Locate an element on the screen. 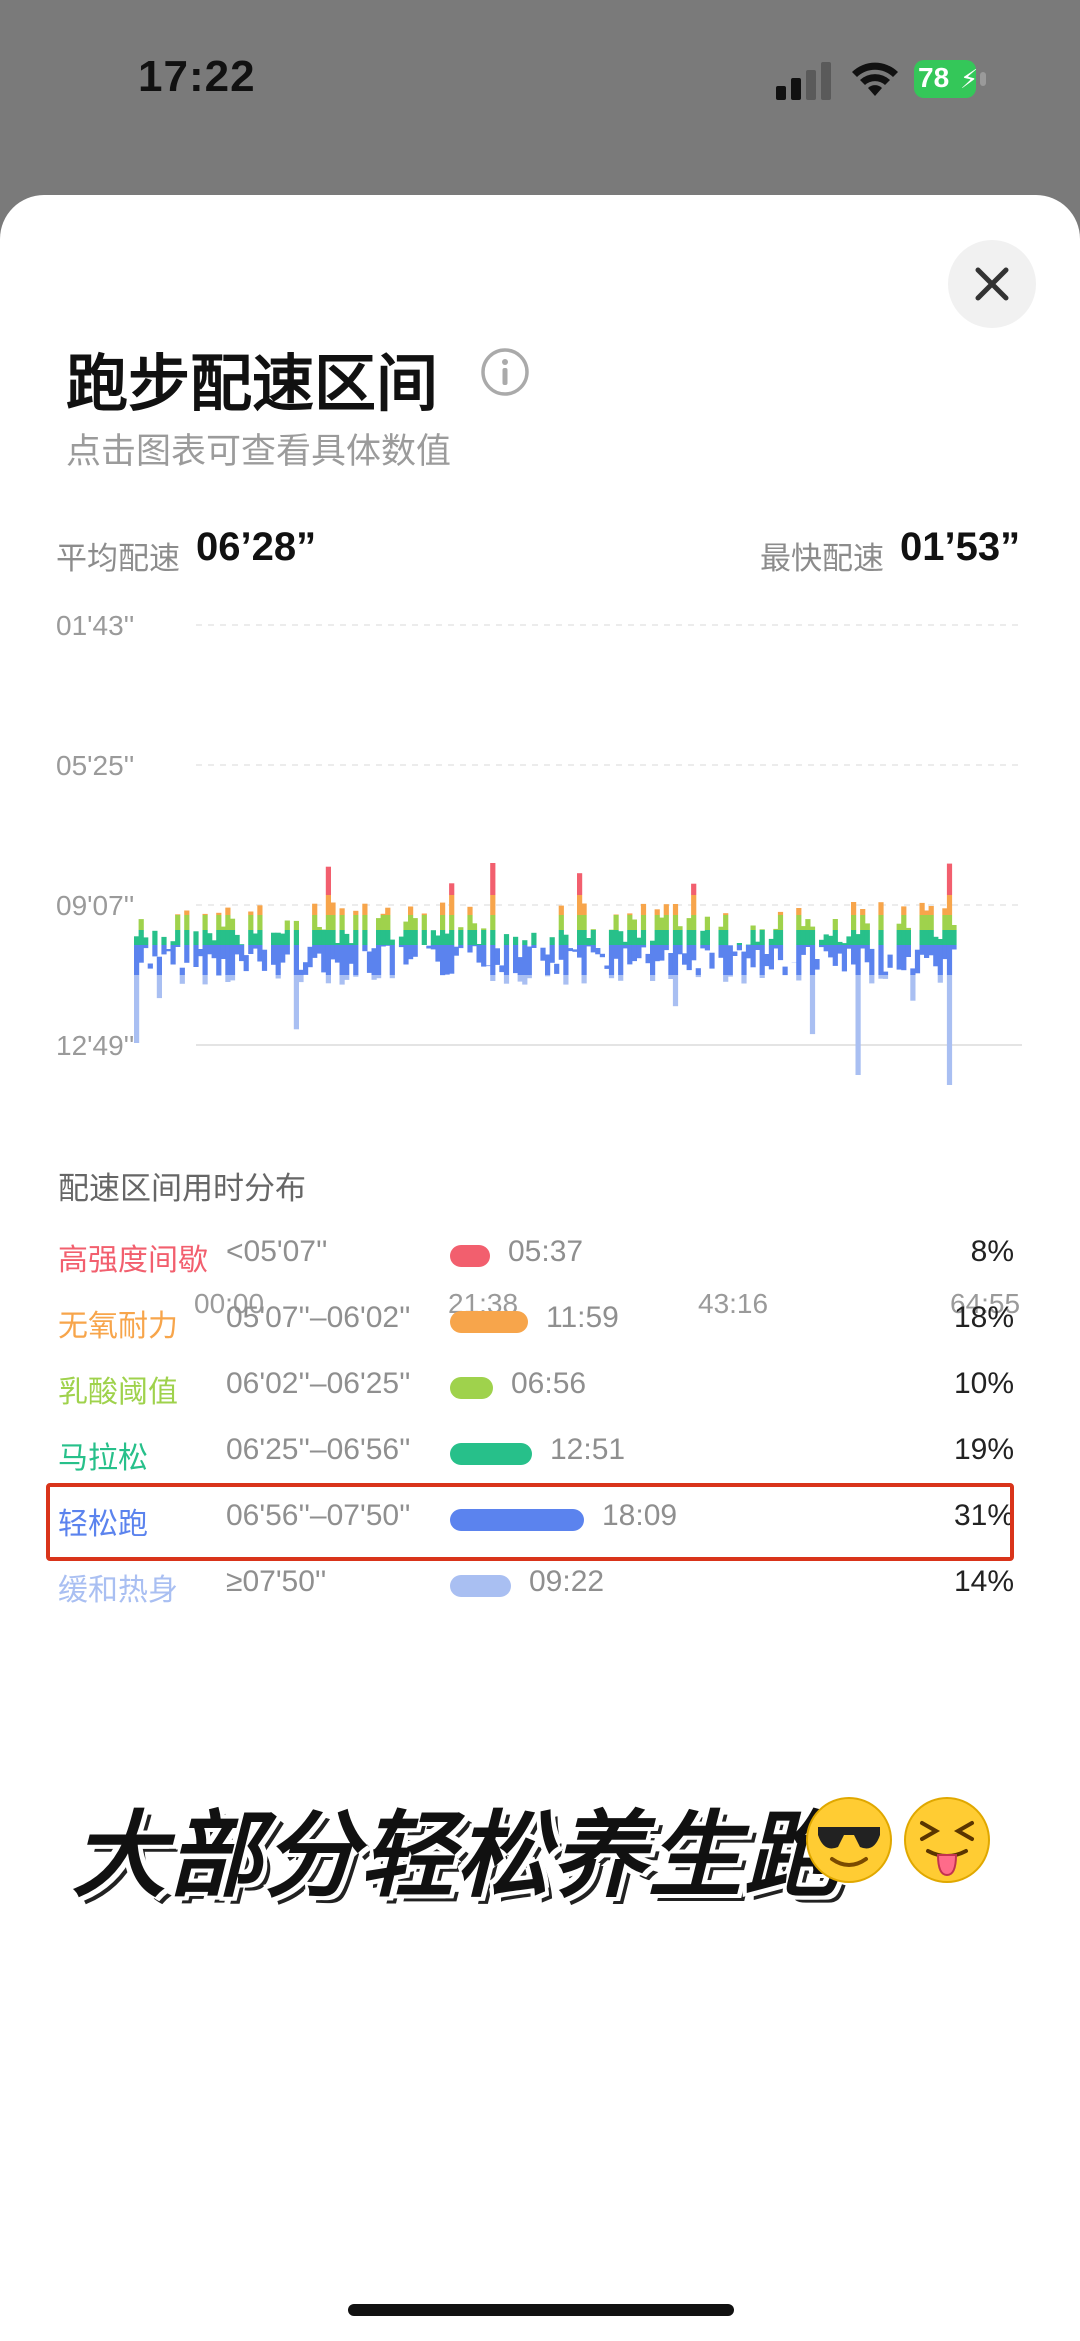  tongue-squint-emoji-icon is located at coordinates (947, 1840).